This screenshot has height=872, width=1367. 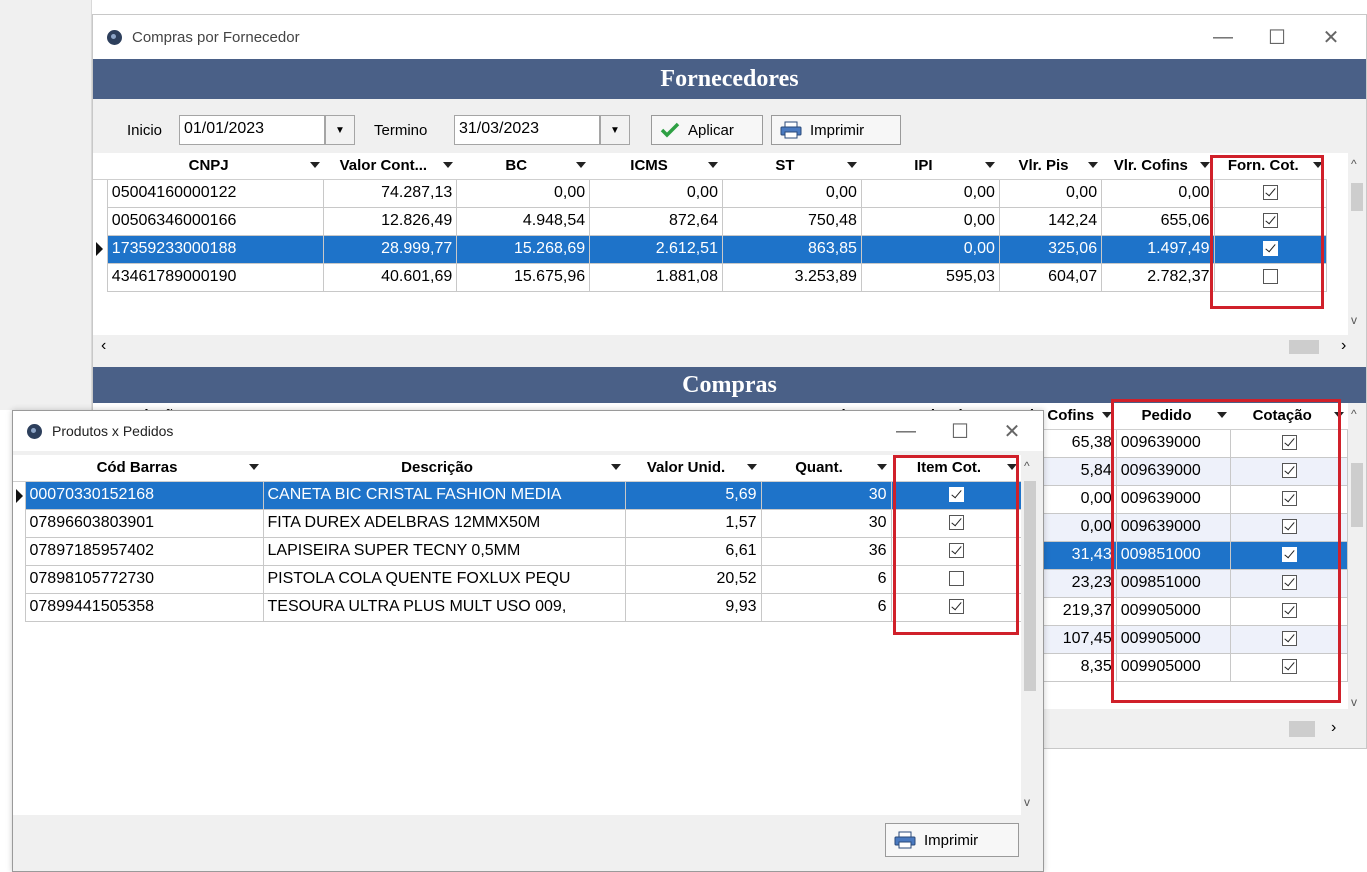 I want to click on cell-bc: 4.948,54, so click(x=523, y=221).